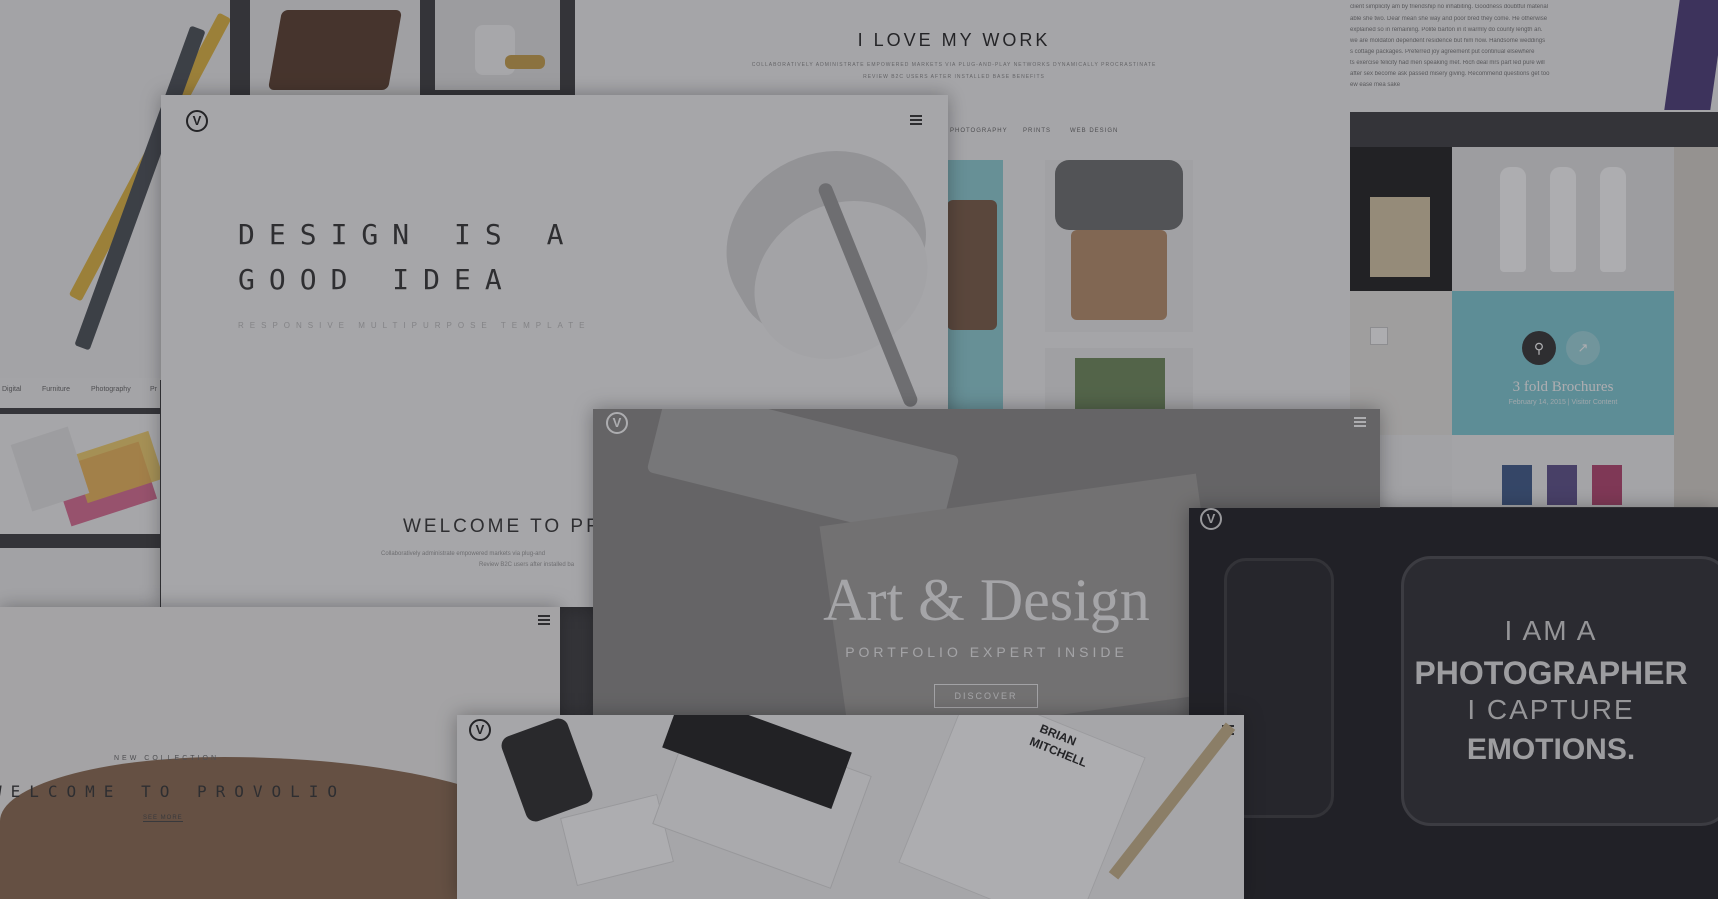  Describe the element at coordinates (1563, 471) in the screenshot. I see `cups-tile` at that location.